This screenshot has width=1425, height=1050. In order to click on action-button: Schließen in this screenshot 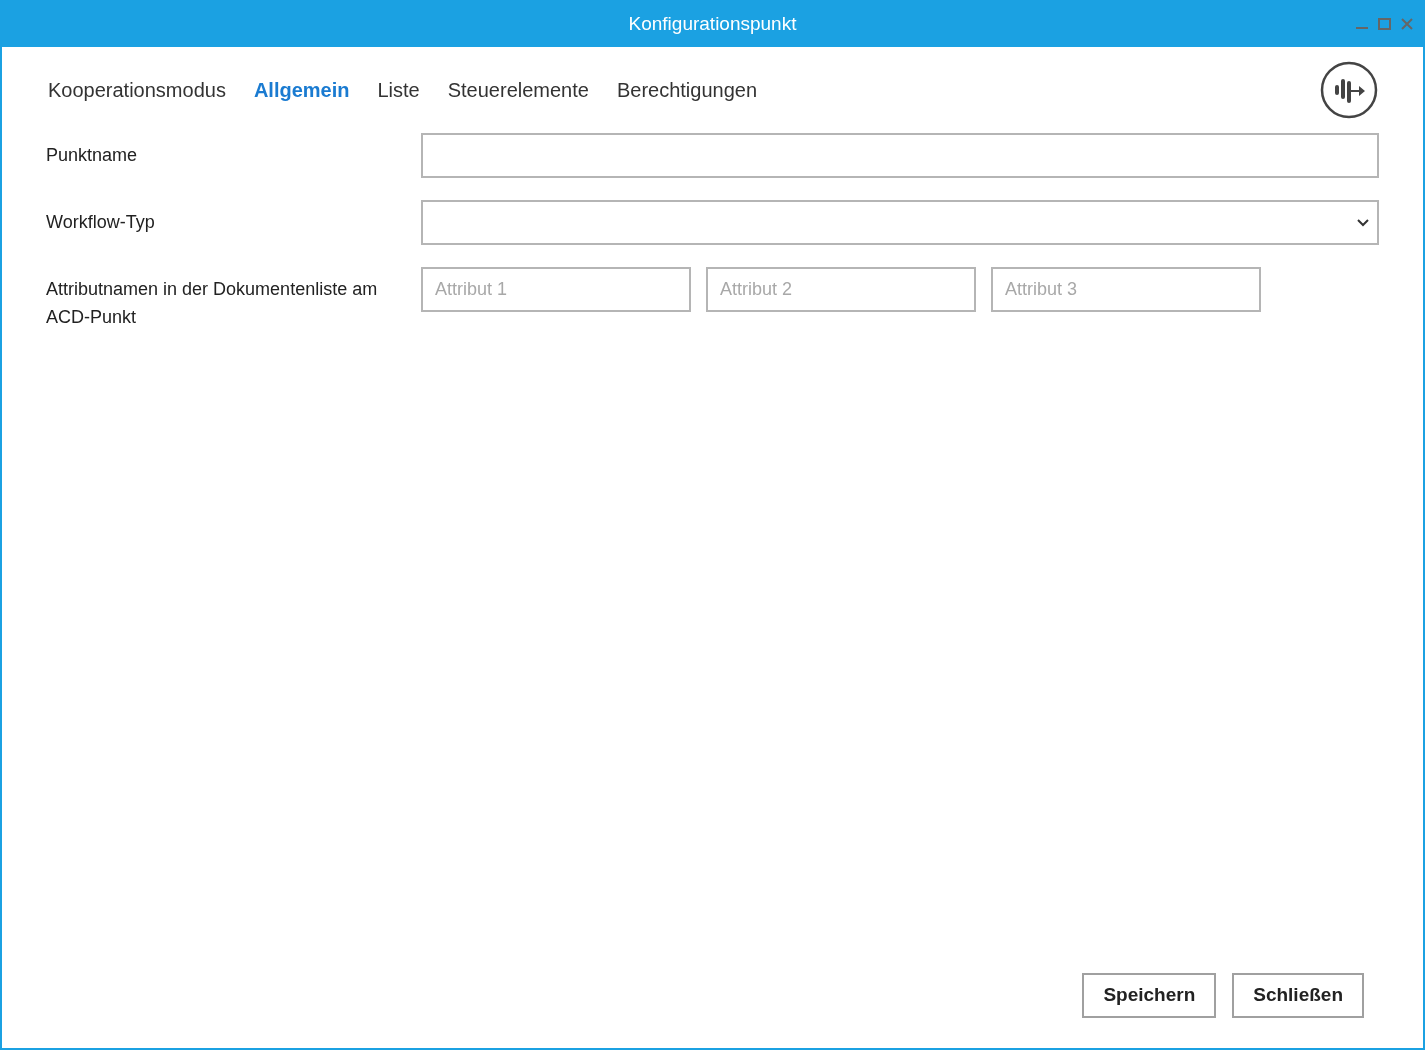, I will do `click(1298, 995)`.